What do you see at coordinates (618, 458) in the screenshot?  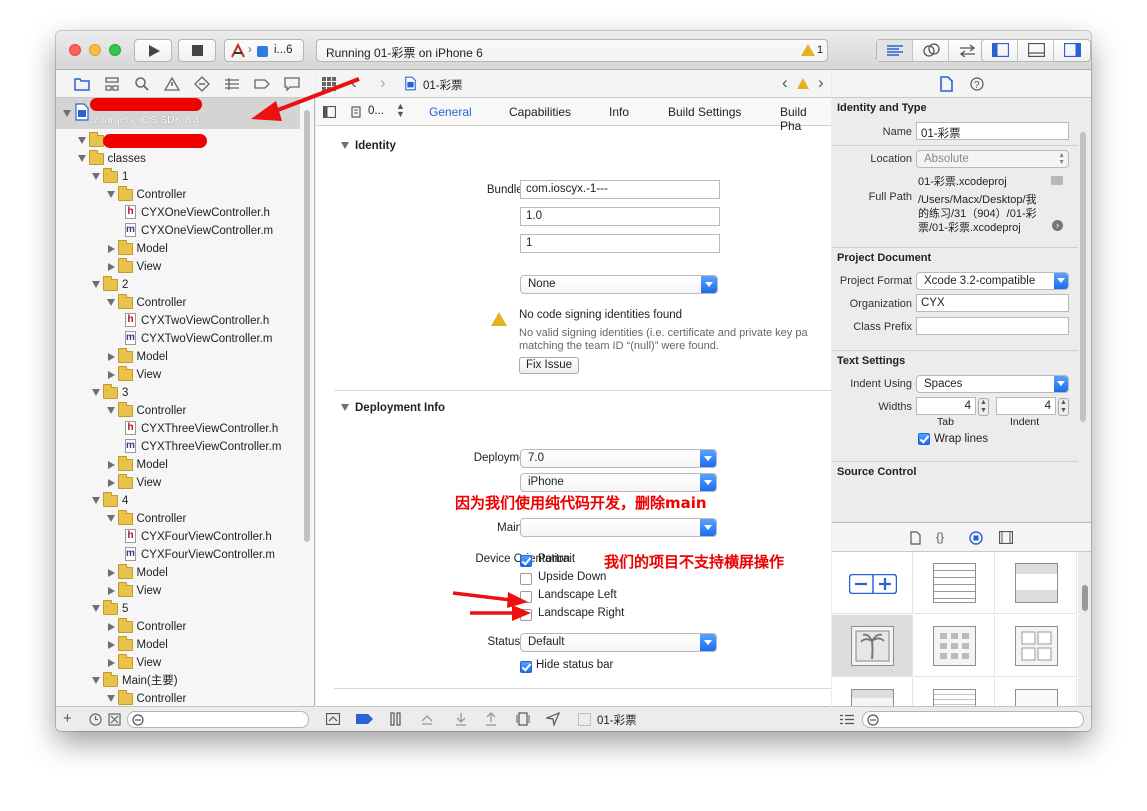 I see `deployment-target-popup: 7.0` at bounding box center [618, 458].